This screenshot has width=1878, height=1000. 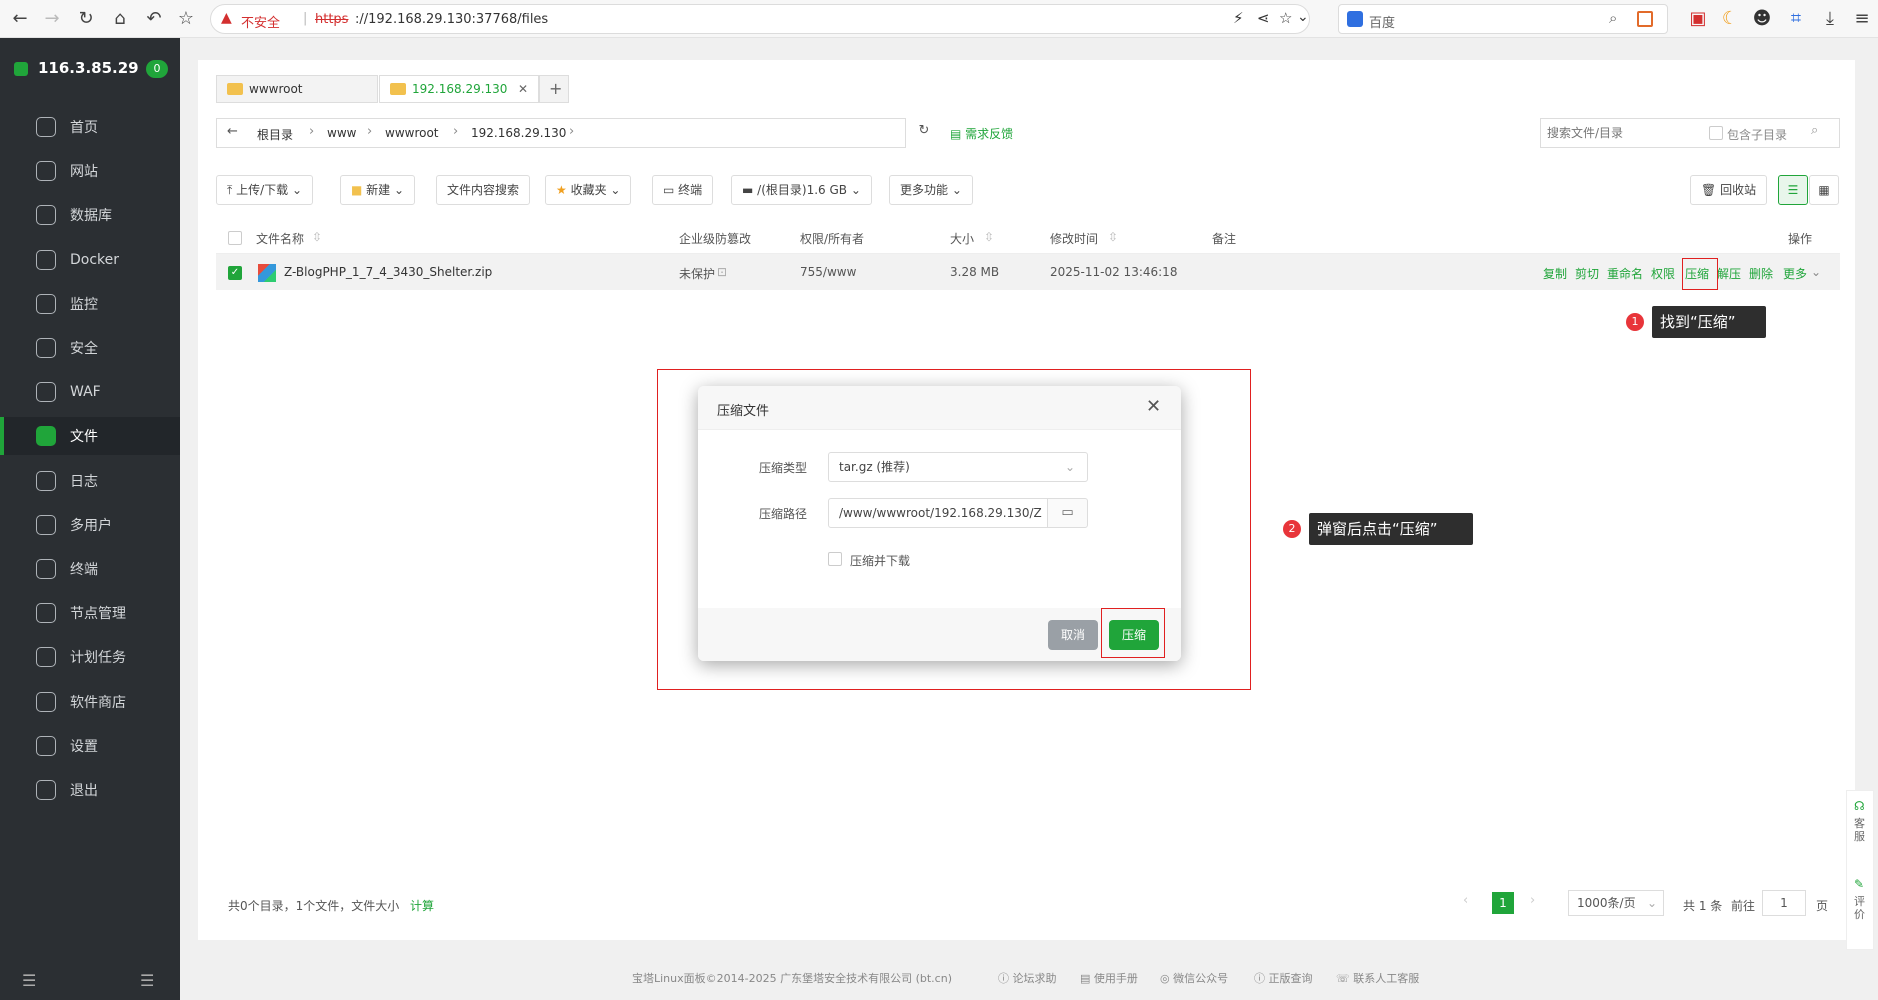 I want to click on content-search-button: 文件内容搜索, so click(x=483, y=190).